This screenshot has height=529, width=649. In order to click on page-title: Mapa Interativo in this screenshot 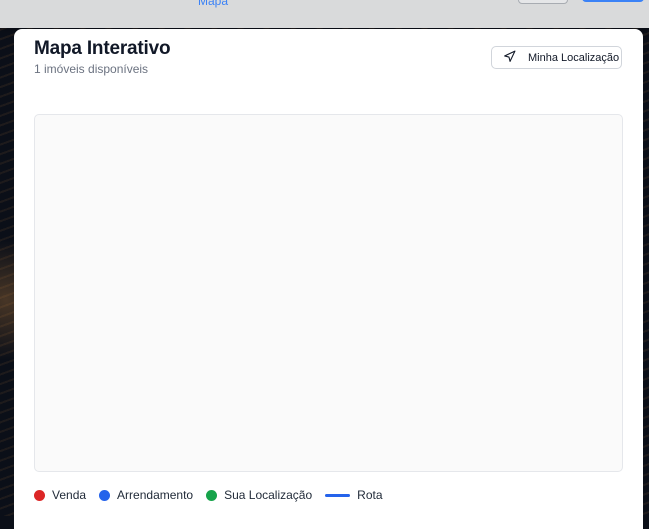, I will do `click(102, 48)`.